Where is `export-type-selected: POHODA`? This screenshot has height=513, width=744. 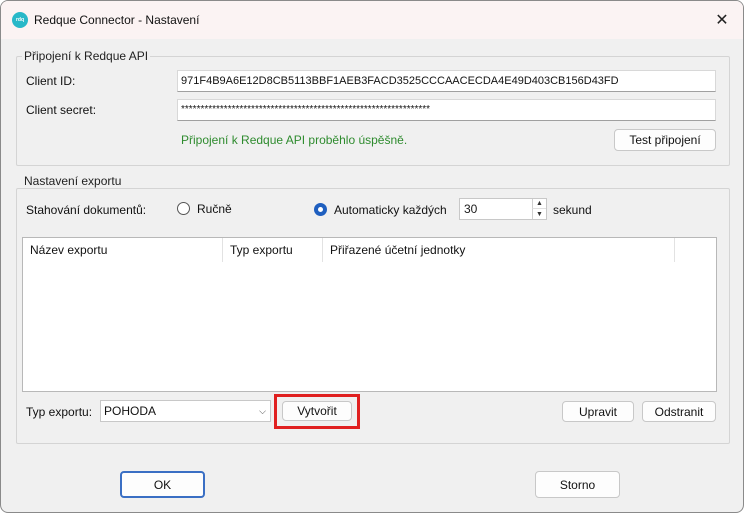
export-type-selected: POHODA is located at coordinates (130, 411).